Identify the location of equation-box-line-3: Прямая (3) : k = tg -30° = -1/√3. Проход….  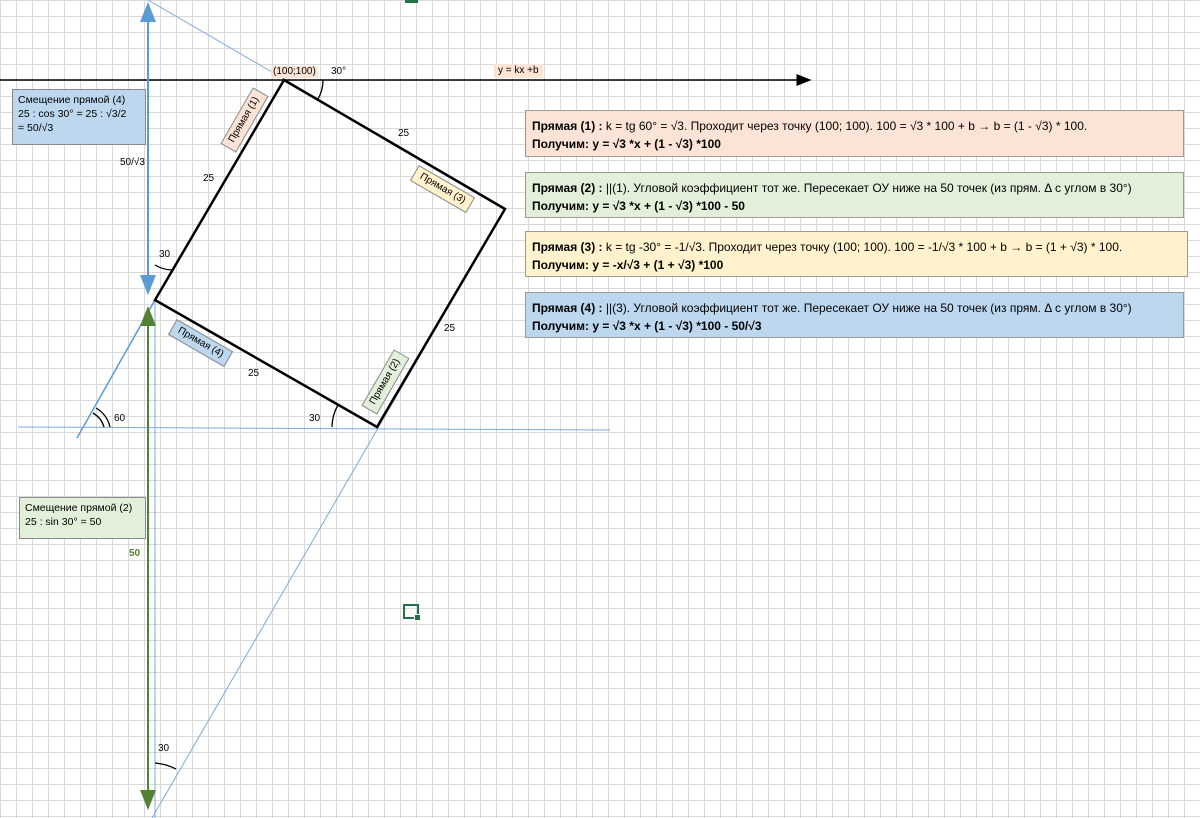
(856, 254).